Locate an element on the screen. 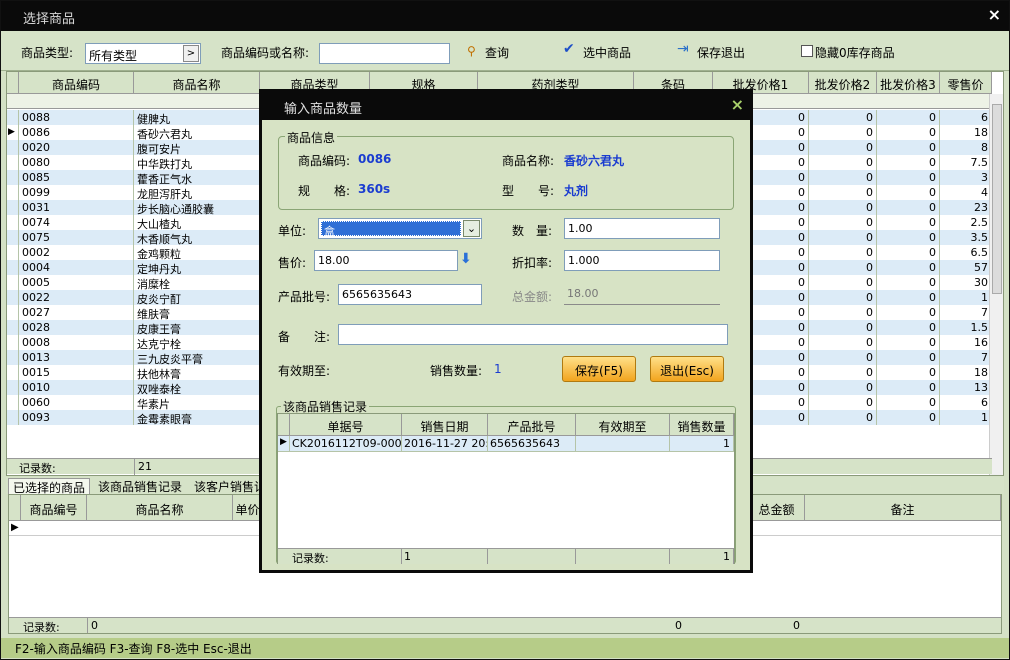 The height and width of the screenshot is (660, 1010). table-cell: 0080 is located at coordinates (76, 162).